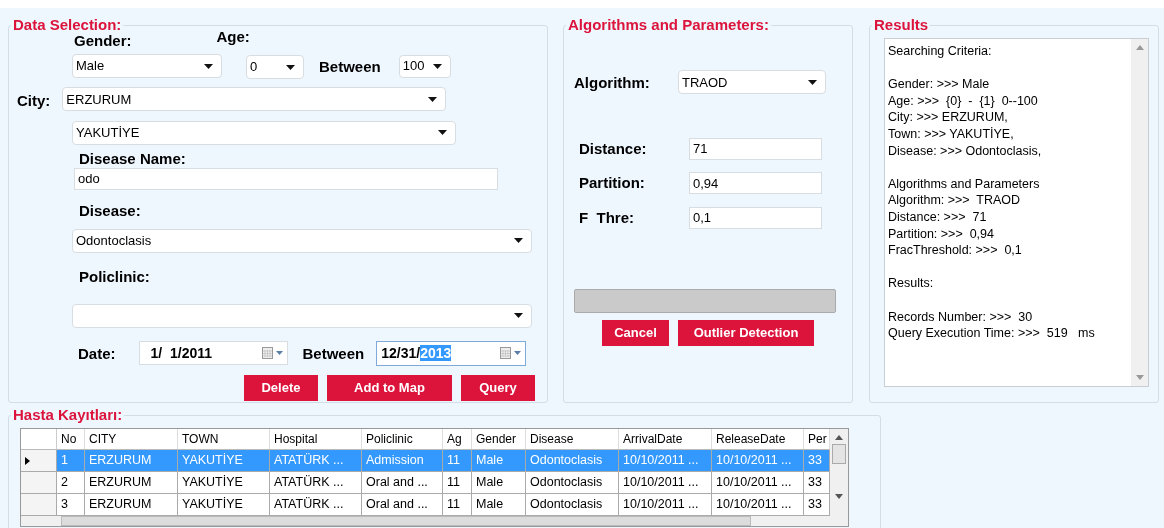 The width and height of the screenshot is (1164, 528). Describe the element at coordinates (67, 25) in the screenshot. I see `group-title: Data Selection:` at that location.